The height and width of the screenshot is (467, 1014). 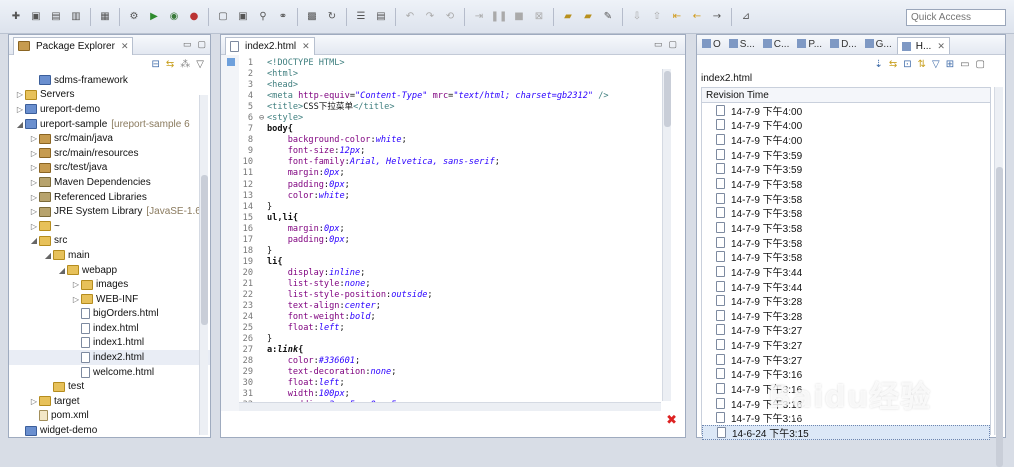 I want to click on open-type-icon: ▢, so click(x=223, y=17).